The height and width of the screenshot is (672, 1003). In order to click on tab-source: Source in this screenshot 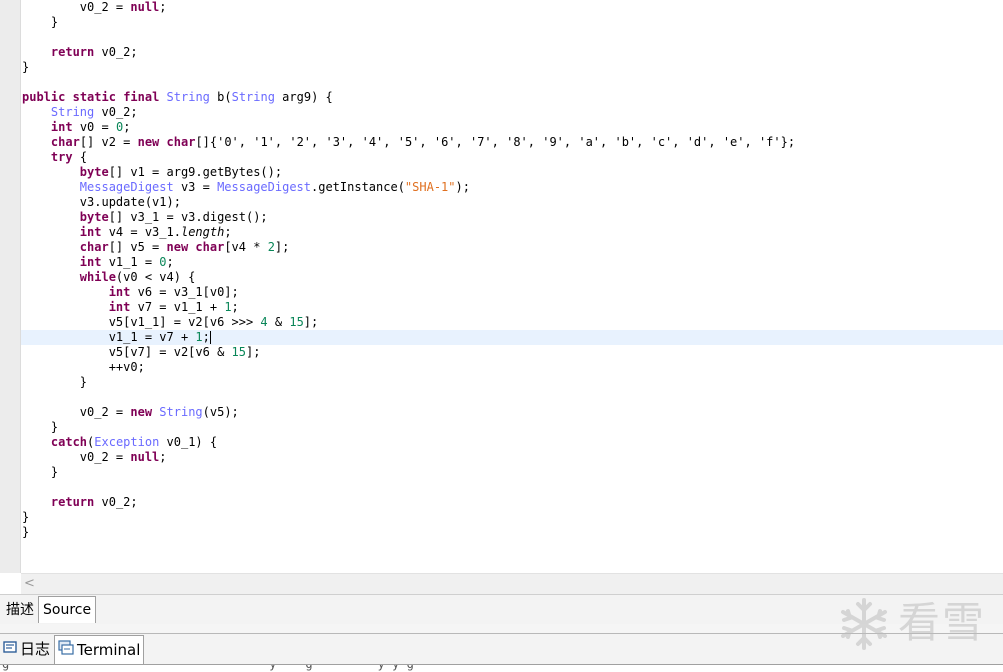, I will do `click(67, 609)`.